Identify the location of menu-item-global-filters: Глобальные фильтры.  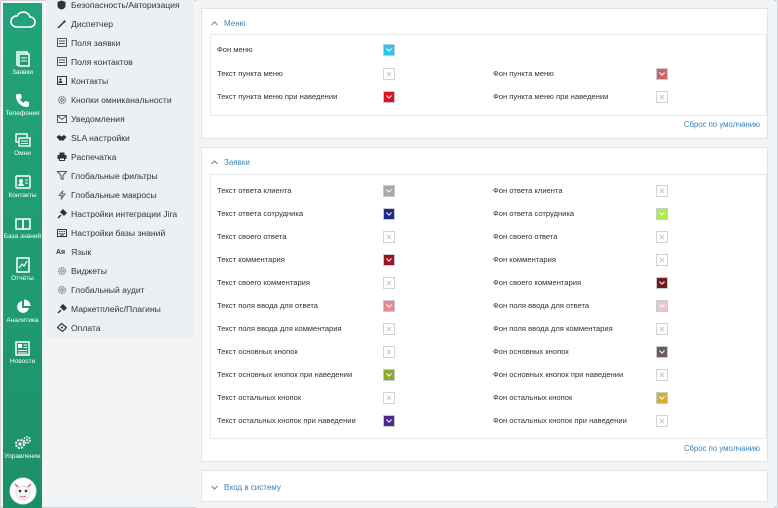
(107, 175).